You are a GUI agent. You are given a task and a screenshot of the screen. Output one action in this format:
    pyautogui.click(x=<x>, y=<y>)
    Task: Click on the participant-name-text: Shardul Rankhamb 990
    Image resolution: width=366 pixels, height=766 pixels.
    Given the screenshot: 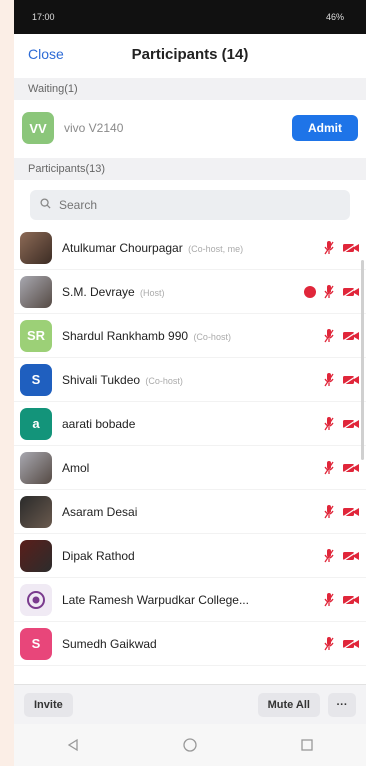 What is the action you would take?
    pyautogui.click(x=125, y=335)
    